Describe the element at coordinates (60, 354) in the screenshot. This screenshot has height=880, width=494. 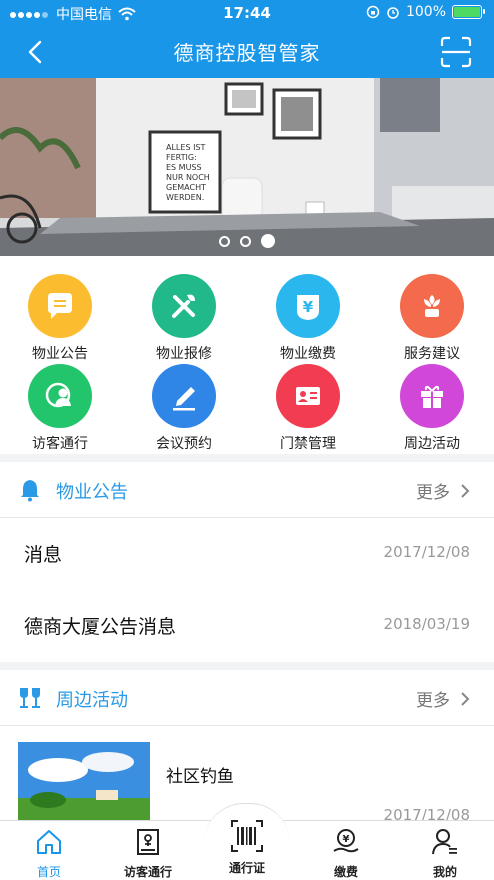
I see `service-label: 物业公告` at that location.